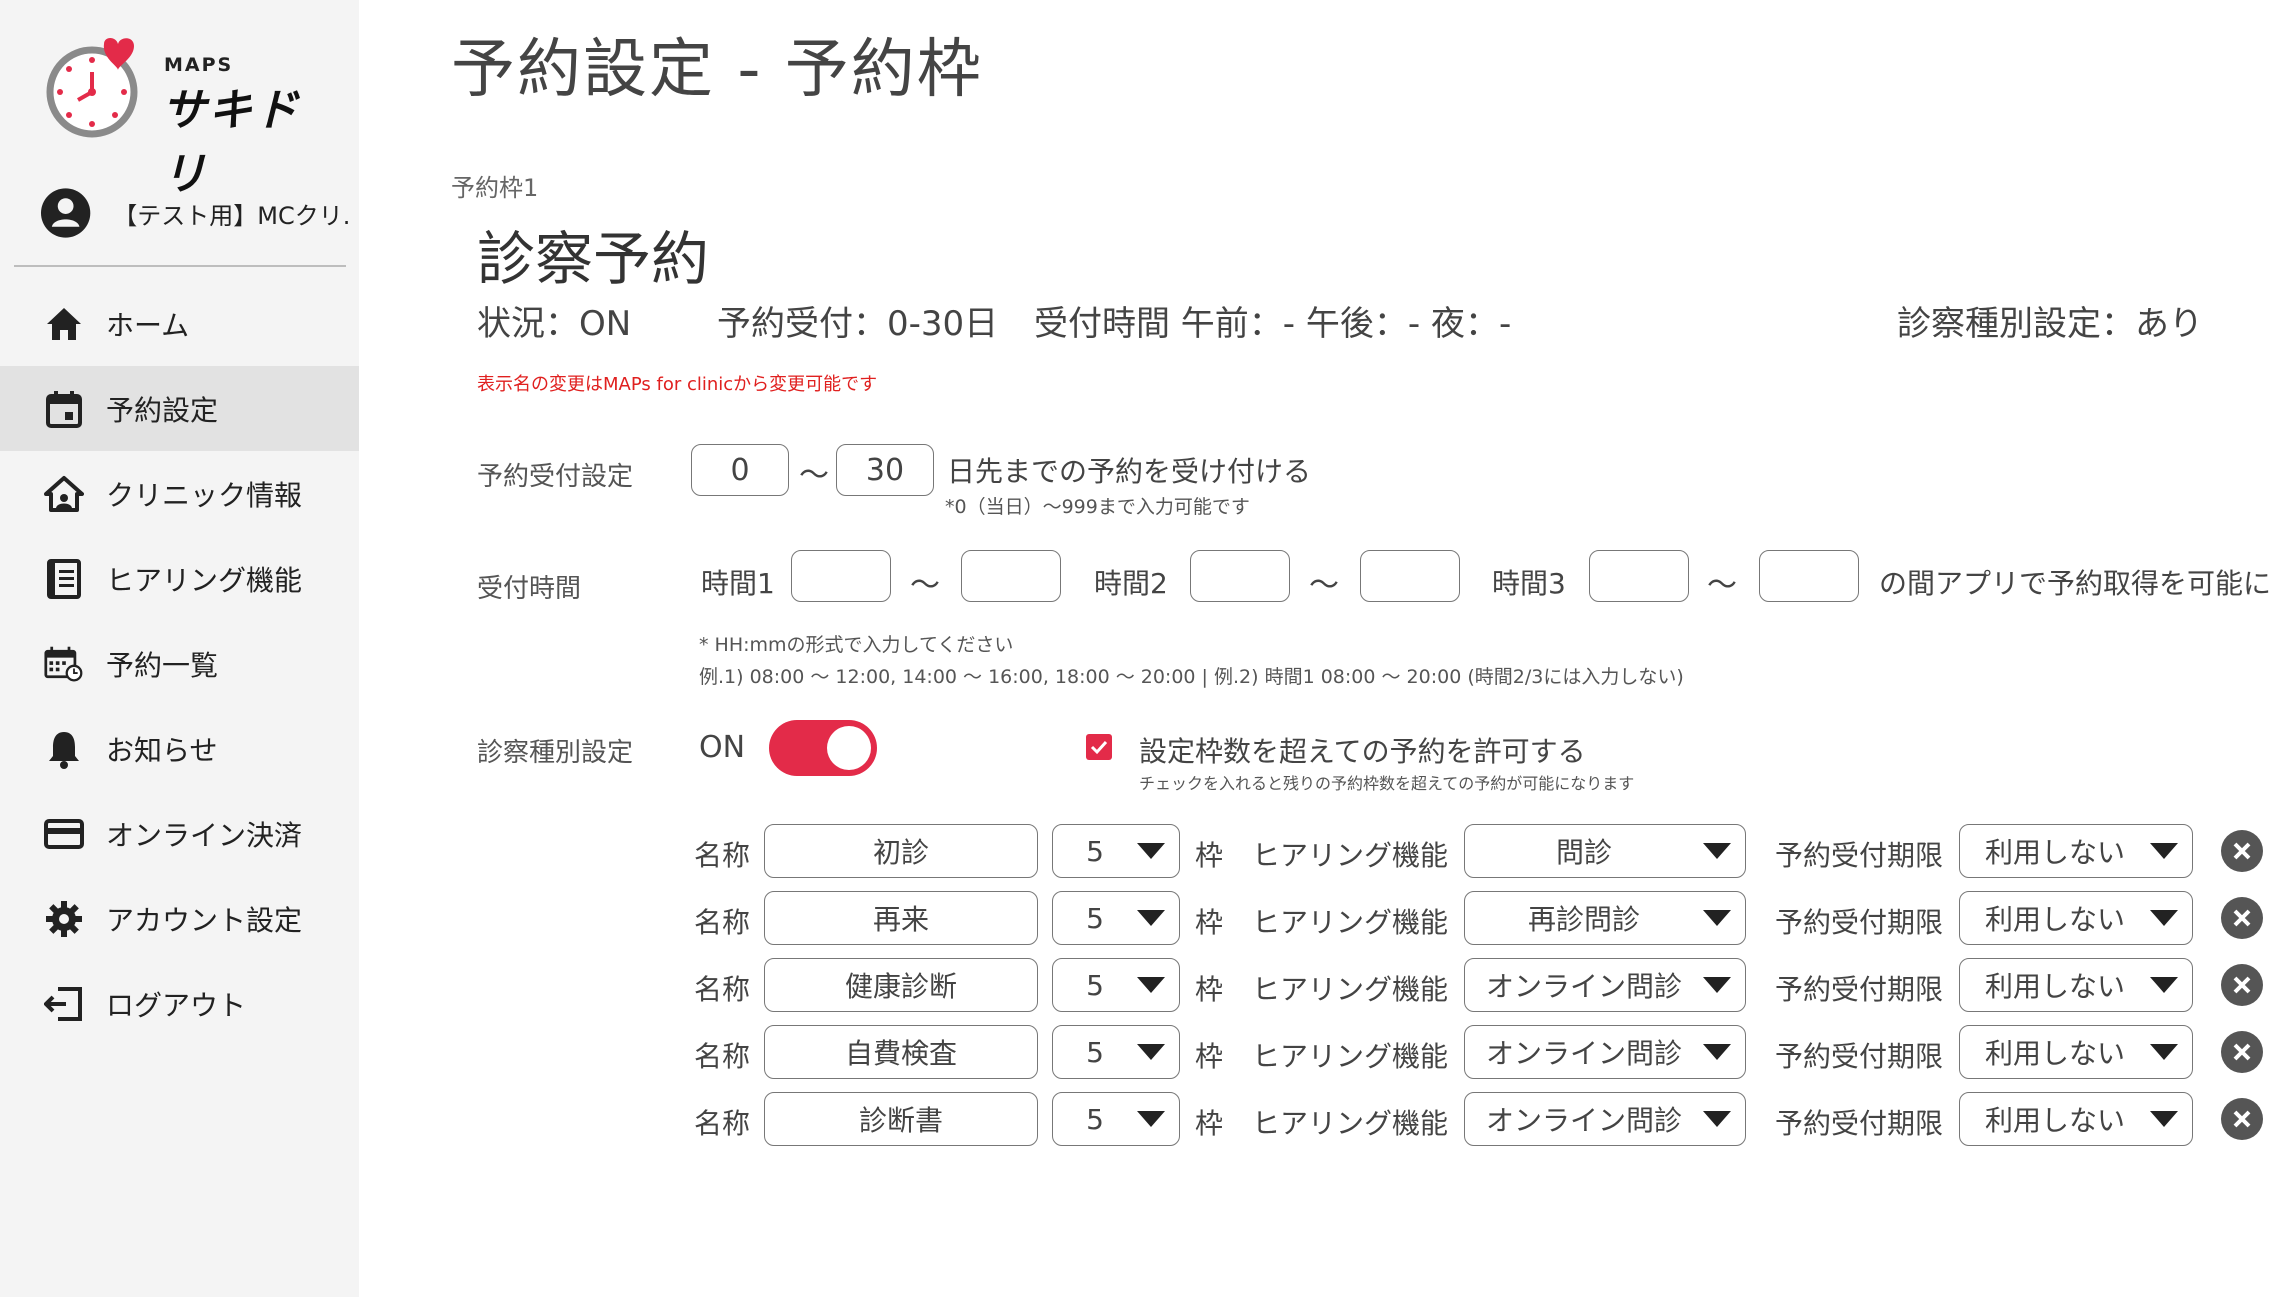  I want to click on time2-end-input, so click(1410, 576).